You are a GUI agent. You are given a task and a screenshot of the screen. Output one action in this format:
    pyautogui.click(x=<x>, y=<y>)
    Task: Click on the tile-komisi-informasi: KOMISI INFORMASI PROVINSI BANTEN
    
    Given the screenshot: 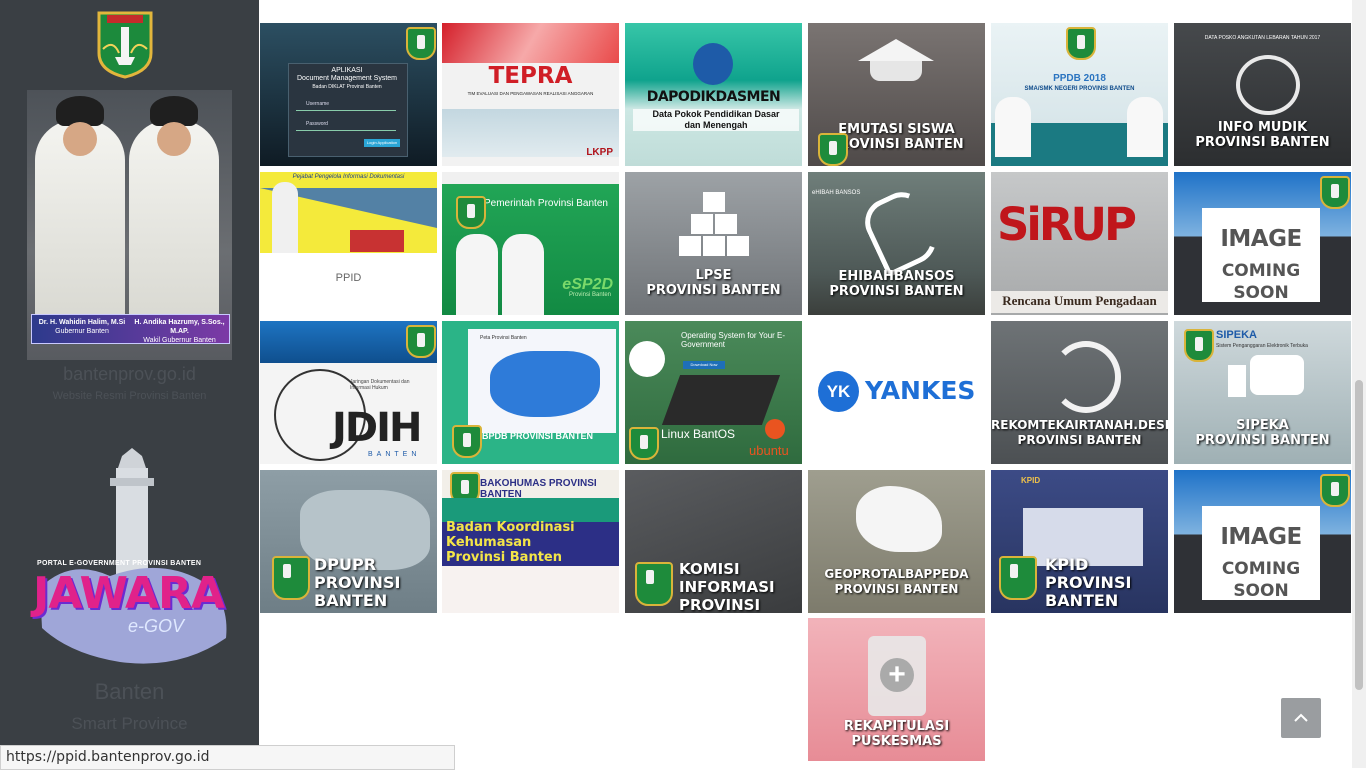 What is the action you would take?
    pyautogui.click(x=713, y=541)
    